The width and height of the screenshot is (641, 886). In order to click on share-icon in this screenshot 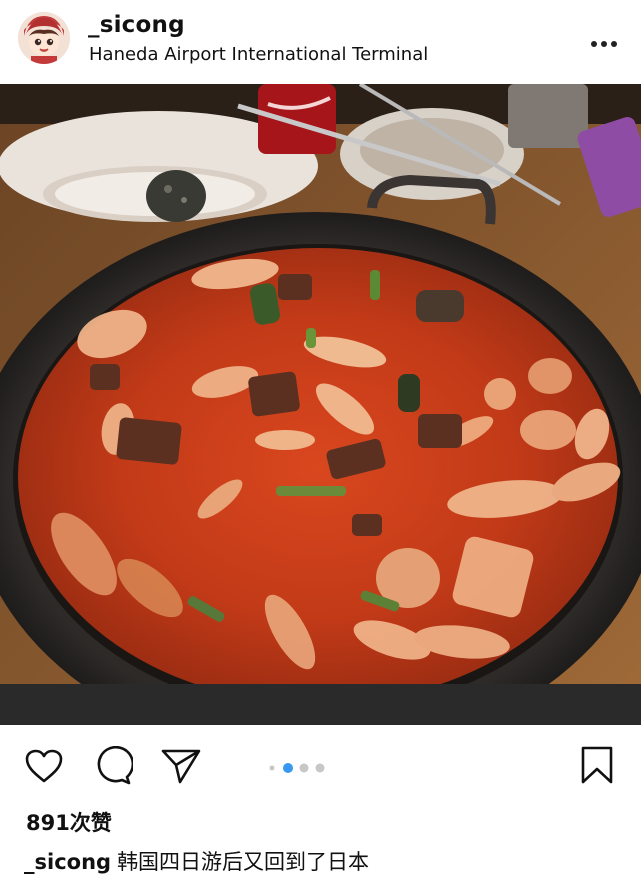, I will do `click(181, 768)`.